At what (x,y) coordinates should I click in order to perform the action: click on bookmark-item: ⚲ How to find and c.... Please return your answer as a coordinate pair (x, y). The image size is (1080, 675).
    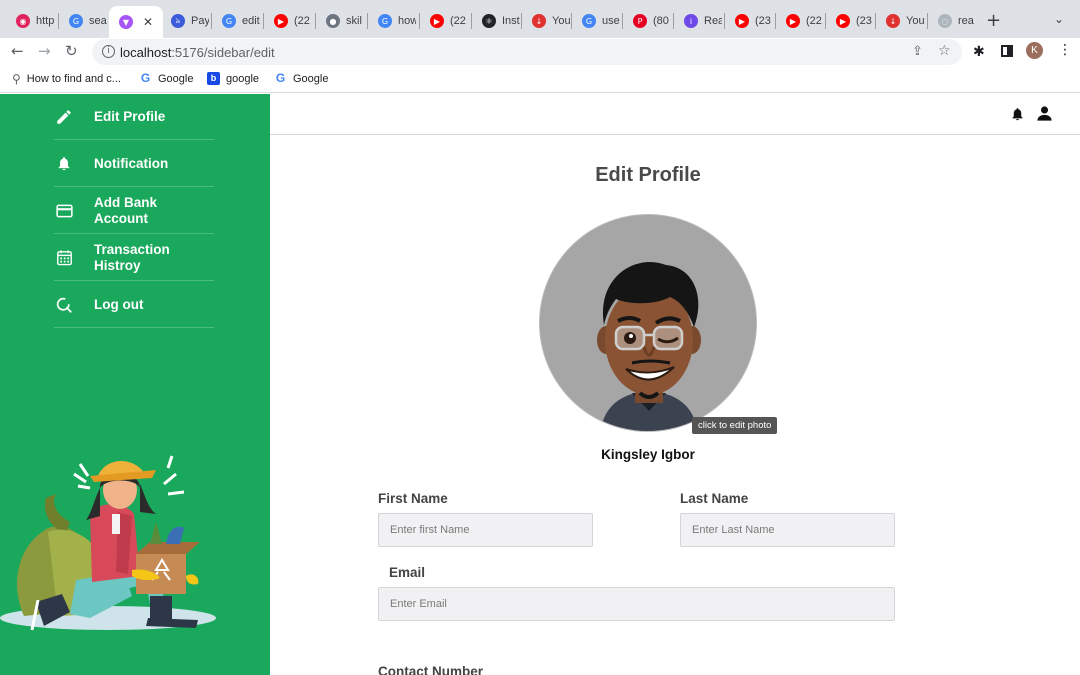
    Looking at the image, I should click on (66, 79).